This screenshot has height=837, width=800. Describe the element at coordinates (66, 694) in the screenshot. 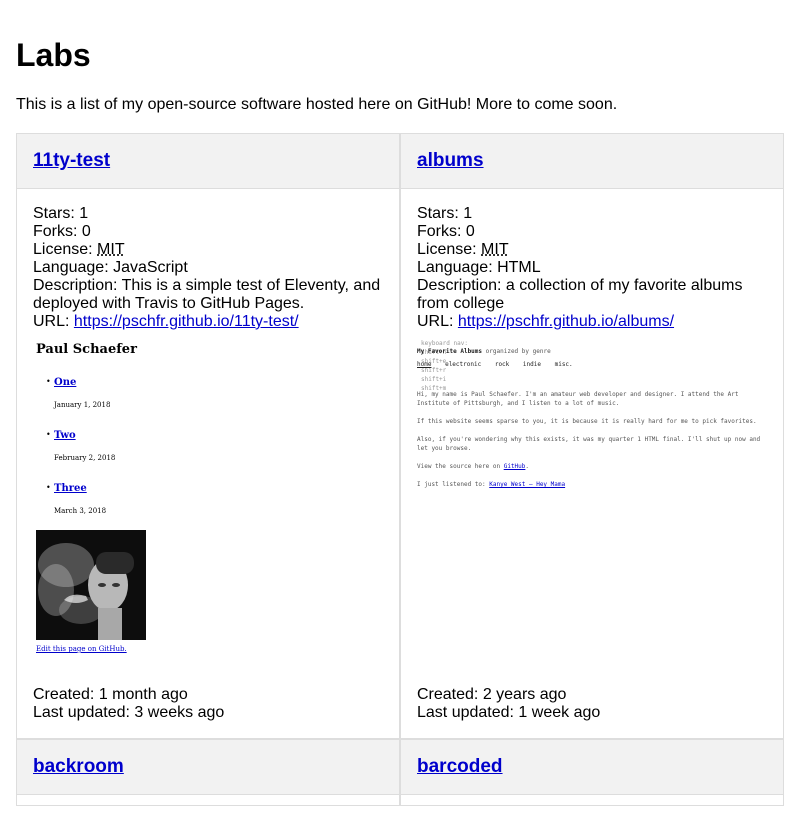

I see `created-label: Created:` at that location.